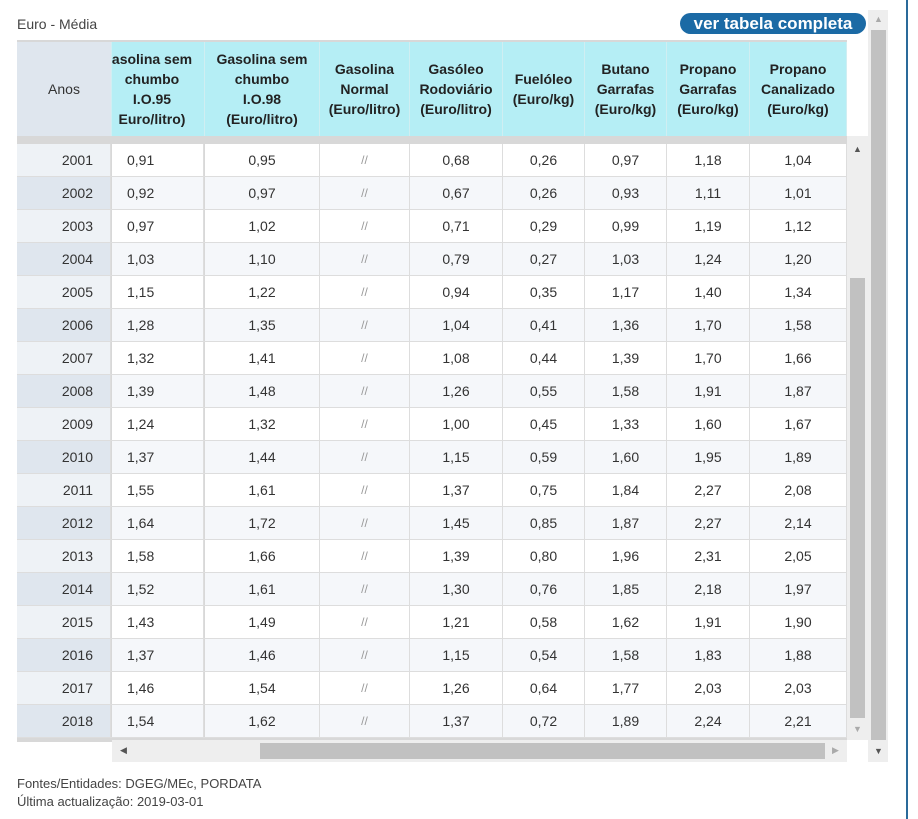  I want to click on table-vertical-scrollbar: ▲ ▼, so click(857, 438).